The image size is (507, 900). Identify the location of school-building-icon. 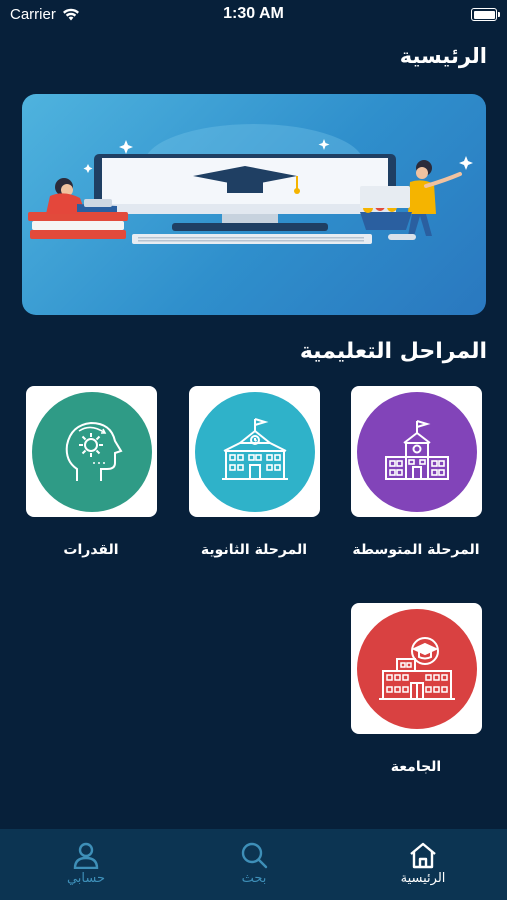
(416, 449).